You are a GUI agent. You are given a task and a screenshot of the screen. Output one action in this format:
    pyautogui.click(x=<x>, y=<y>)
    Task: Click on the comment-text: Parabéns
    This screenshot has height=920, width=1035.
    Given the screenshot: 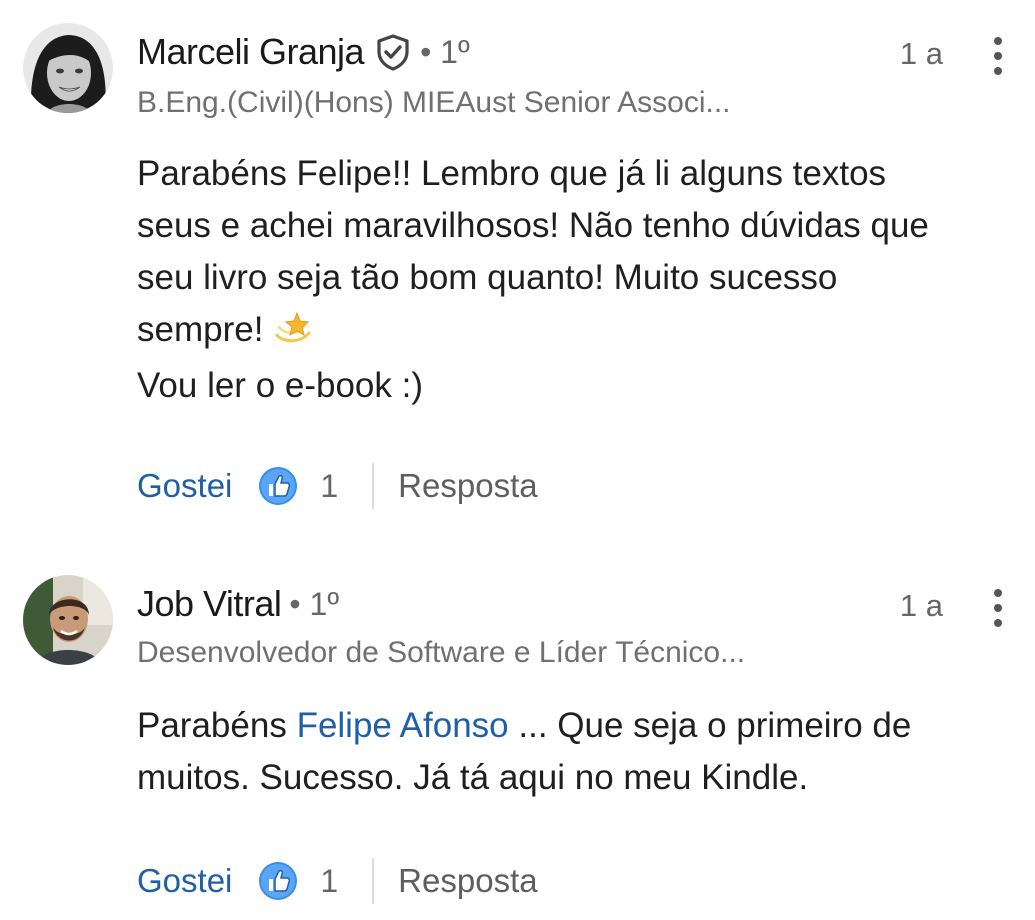 What is the action you would take?
    pyautogui.click(x=217, y=725)
    